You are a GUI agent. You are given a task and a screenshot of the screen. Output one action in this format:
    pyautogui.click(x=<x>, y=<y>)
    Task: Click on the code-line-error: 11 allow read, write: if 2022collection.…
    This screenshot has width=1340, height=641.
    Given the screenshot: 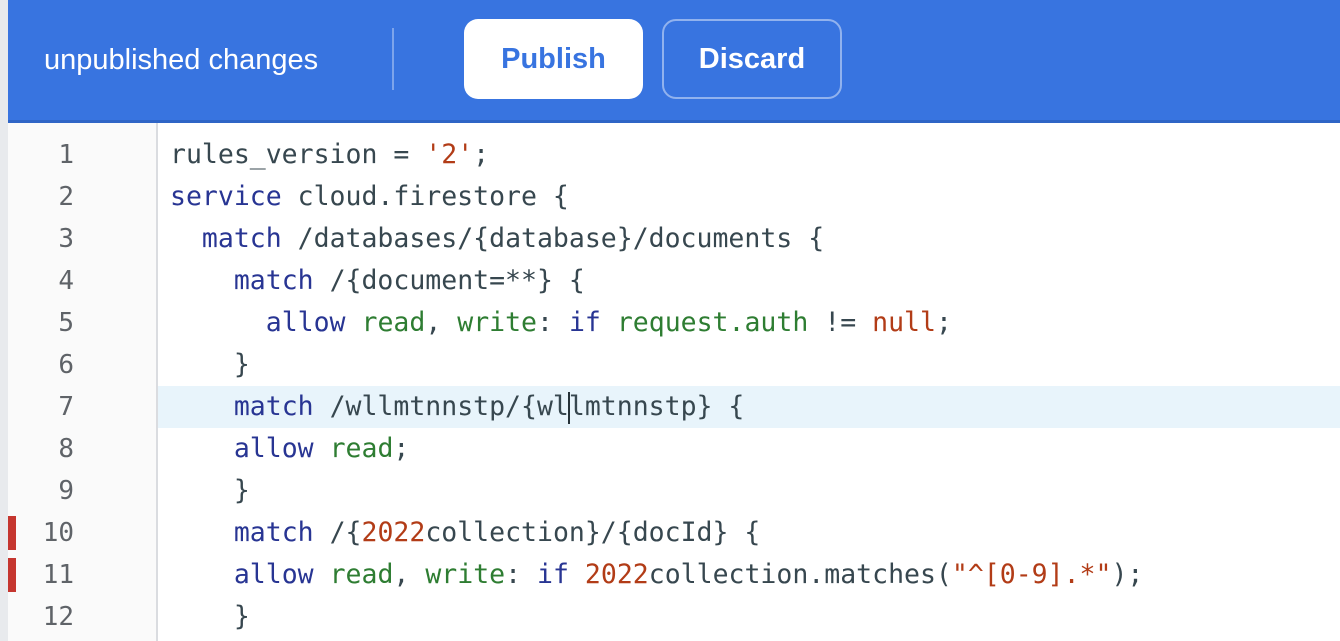 What is the action you would take?
    pyautogui.click(x=674, y=575)
    